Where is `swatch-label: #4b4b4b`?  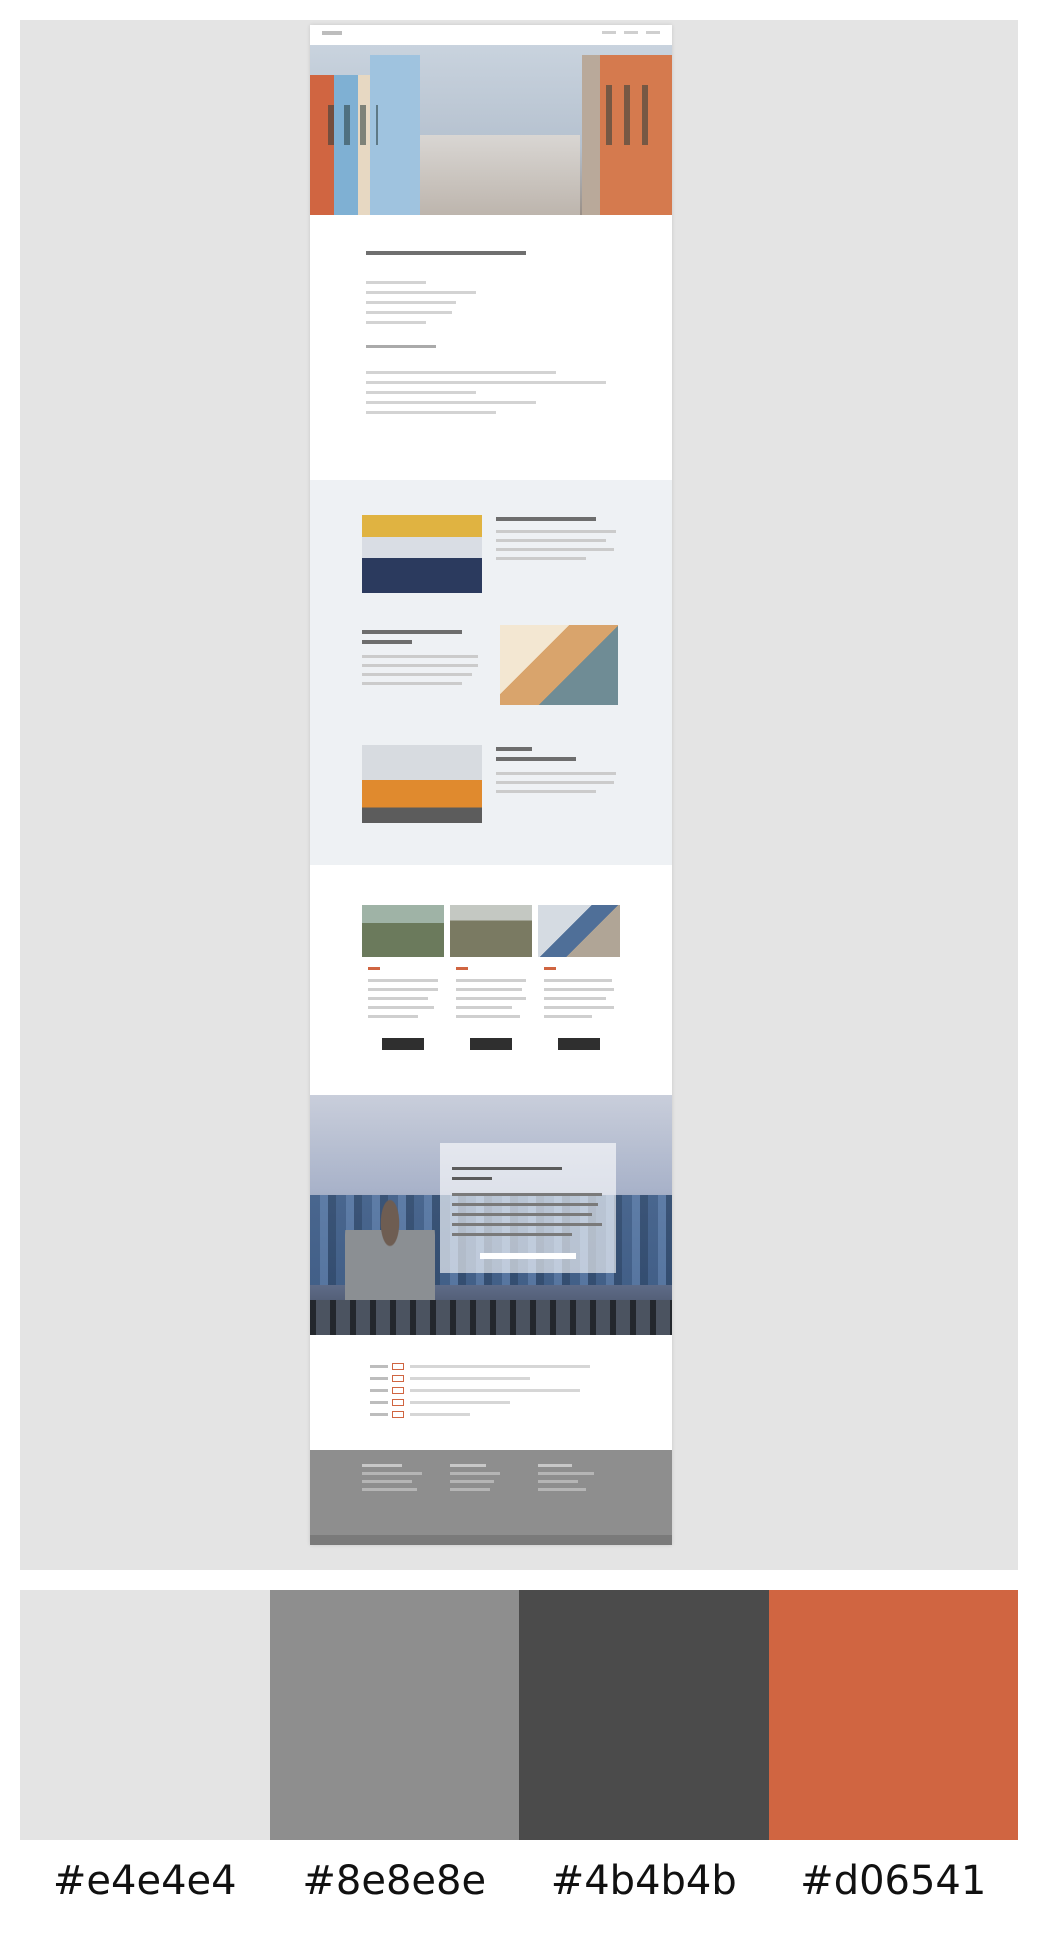 swatch-label: #4b4b4b is located at coordinates (643, 1881).